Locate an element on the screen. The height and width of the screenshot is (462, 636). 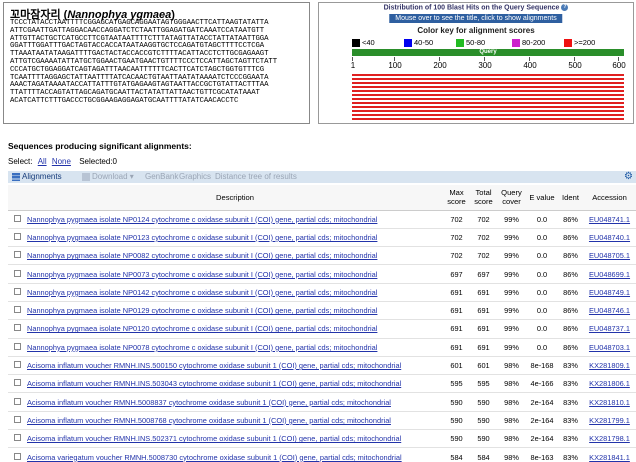
accession: EU048699.1 is located at coordinates (609, 274).